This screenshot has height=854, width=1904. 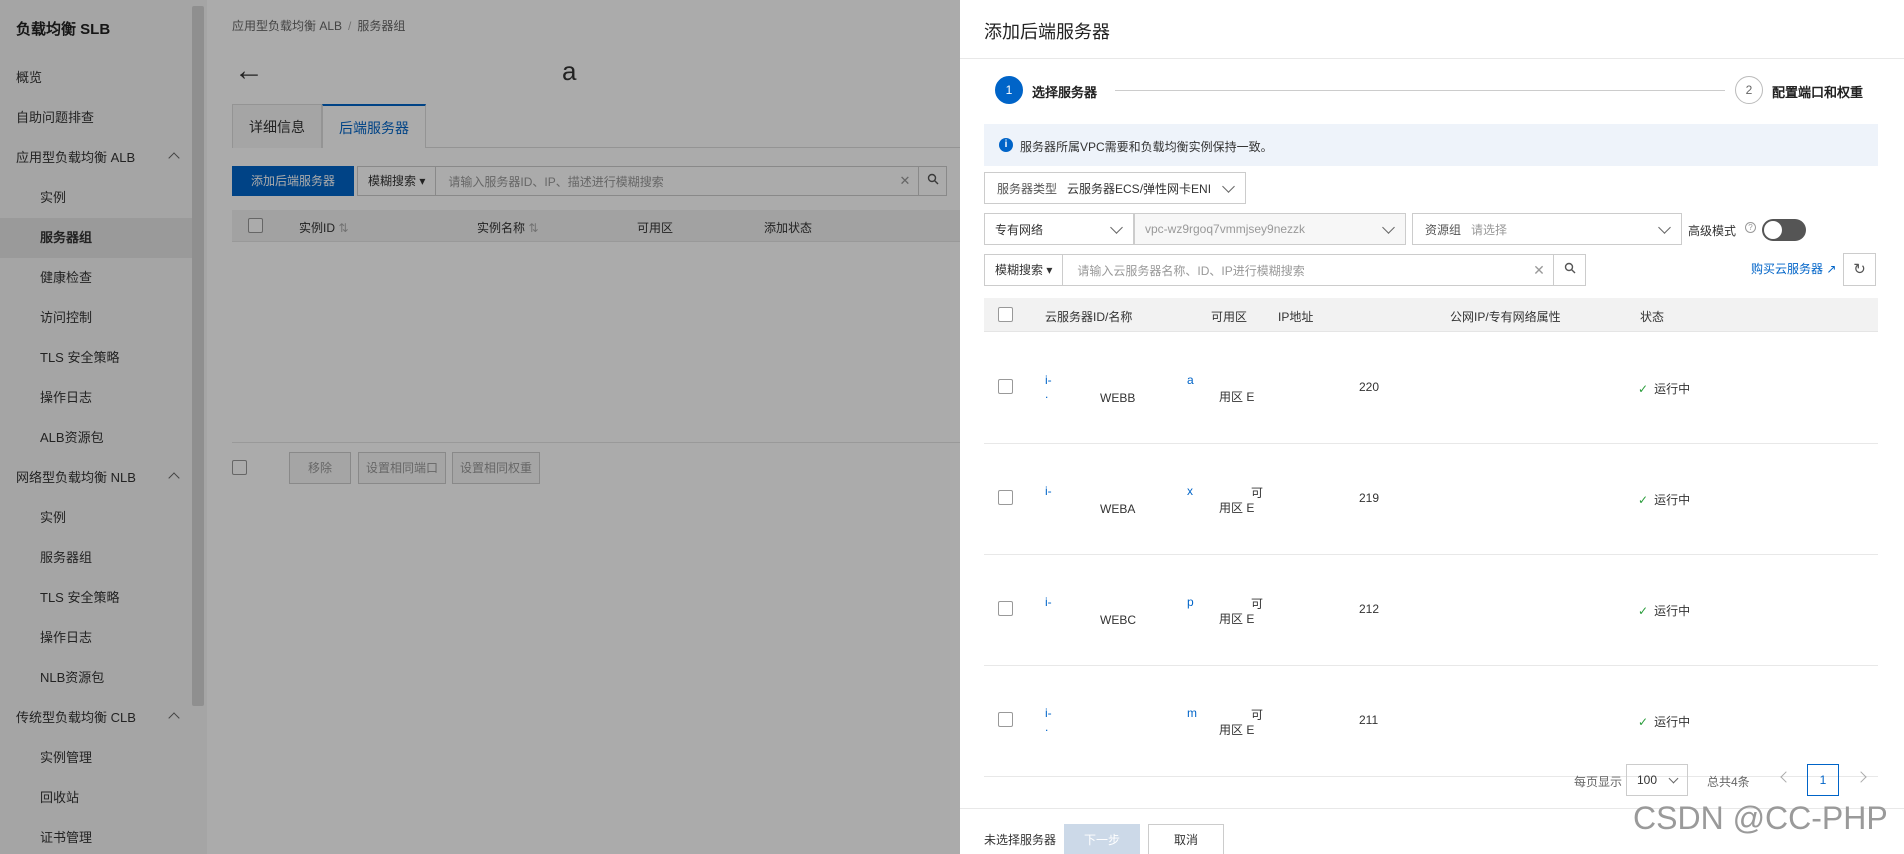 What do you see at coordinates (1020, 840) in the screenshot?
I see `selection-note: 未选择服务器` at bounding box center [1020, 840].